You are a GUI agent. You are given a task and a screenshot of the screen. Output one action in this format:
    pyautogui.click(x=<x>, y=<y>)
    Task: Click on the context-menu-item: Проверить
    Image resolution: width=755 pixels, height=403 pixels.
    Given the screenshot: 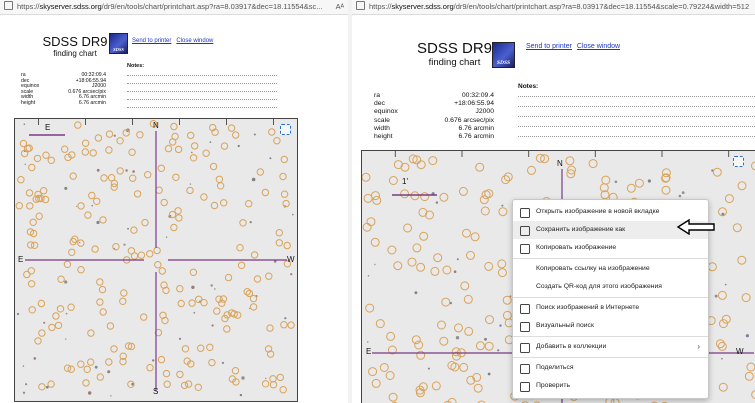 What is the action you would take?
    pyautogui.click(x=610, y=386)
    